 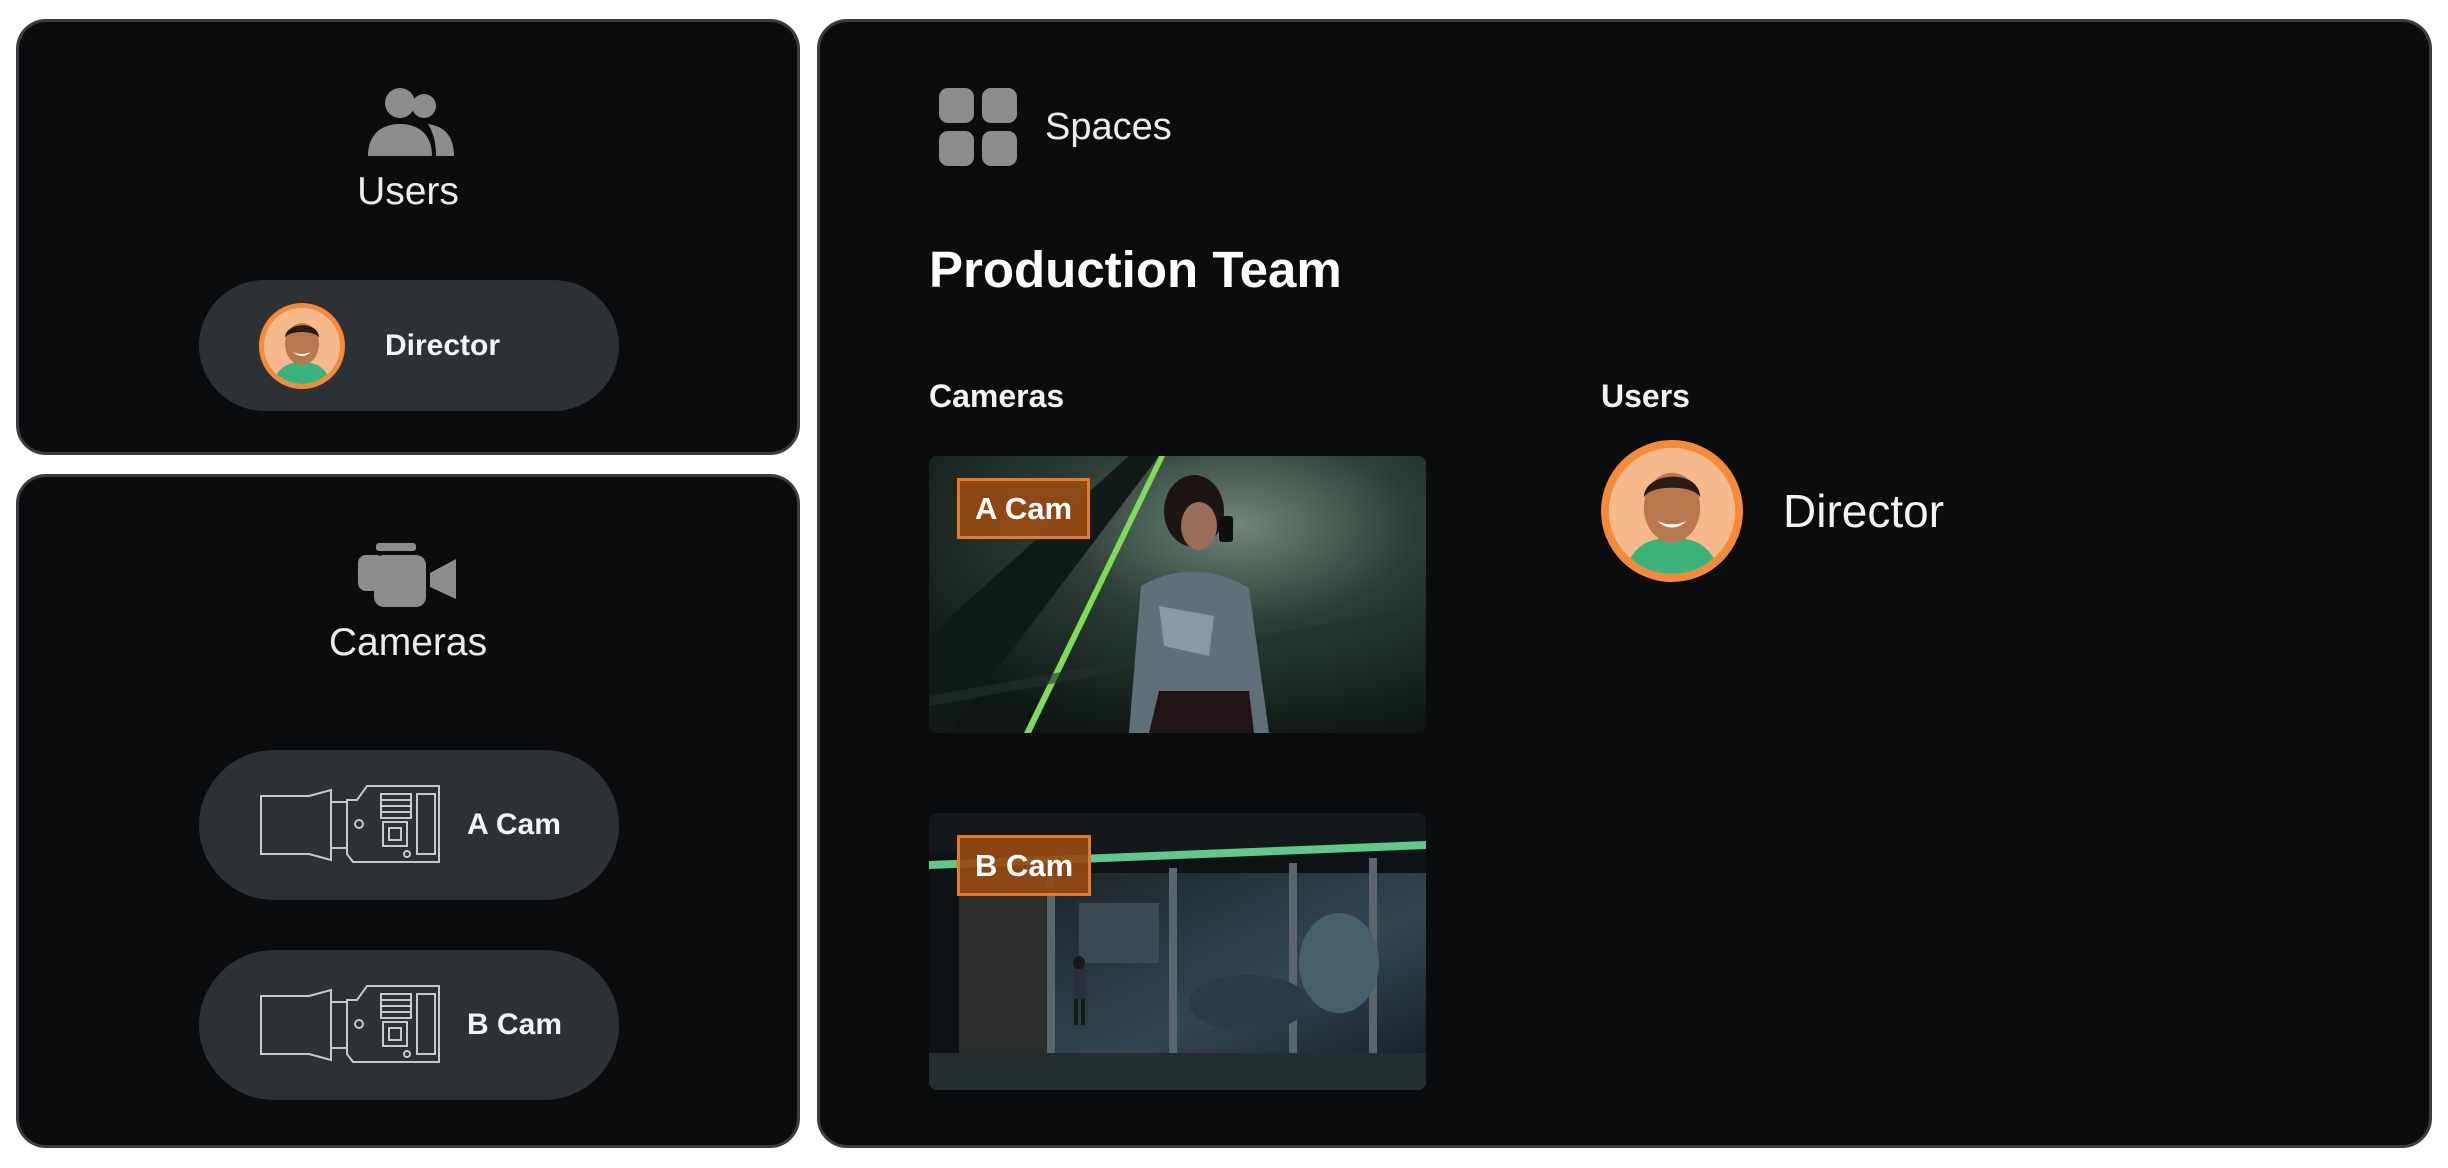 I want to click on cameras-panel-title: Cameras, so click(x=408, y=642).